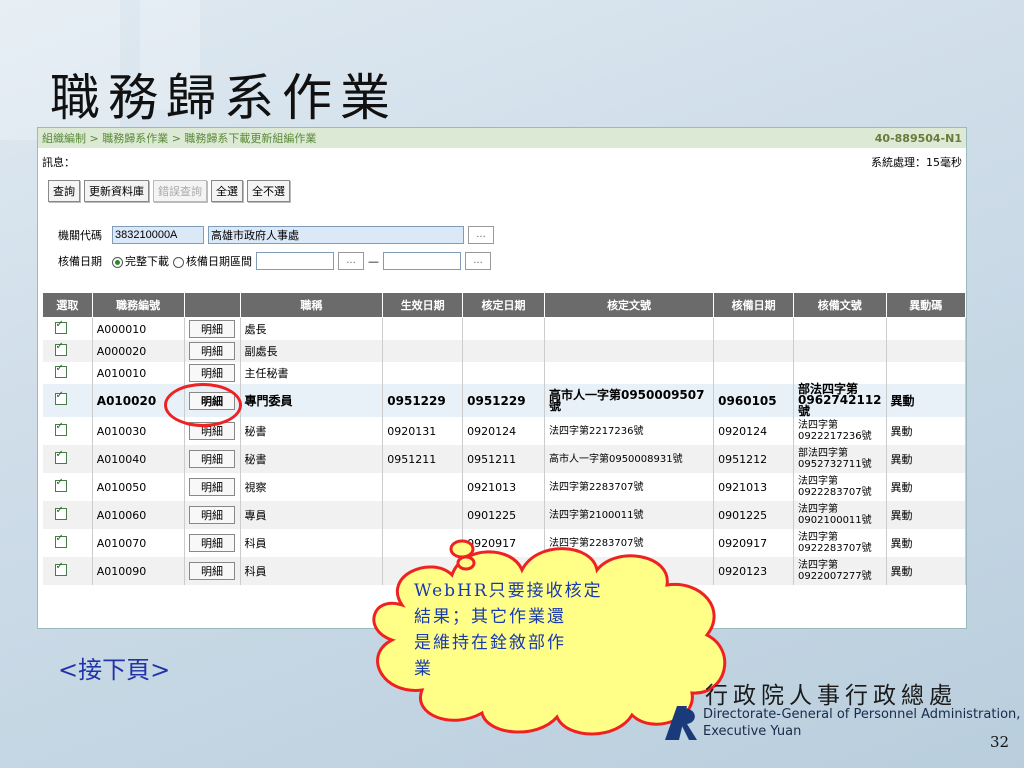 The image size is (1024, 768). I want to click on effective-date: 0951229, so click(423, 400).